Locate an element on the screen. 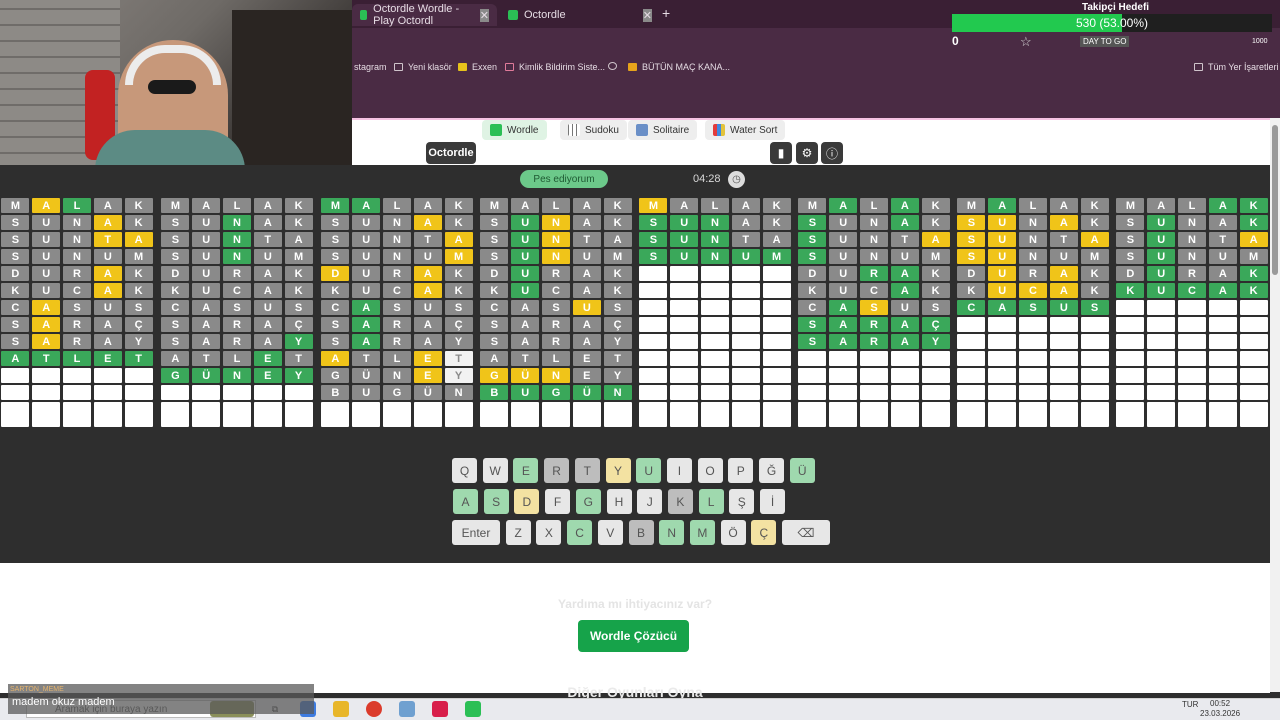  bookmark-item: stagram is located at coordinates (370, 67).